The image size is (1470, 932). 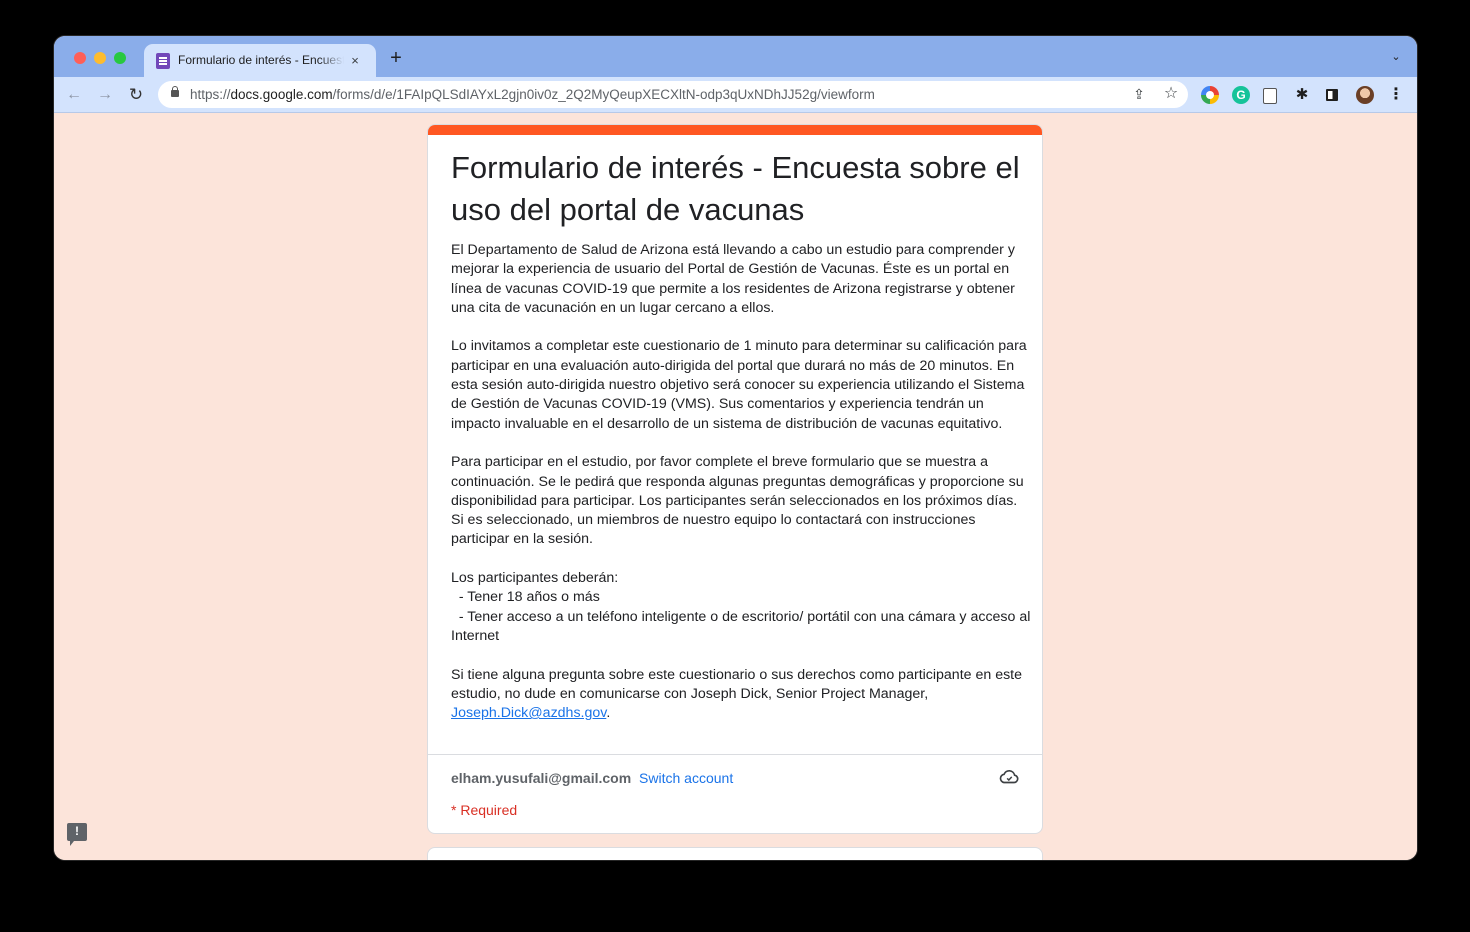 What do you see at coordinates (1009, 777) in the screenshot?
I see `cloud-save-icon` at bounding box center [1009, 777].